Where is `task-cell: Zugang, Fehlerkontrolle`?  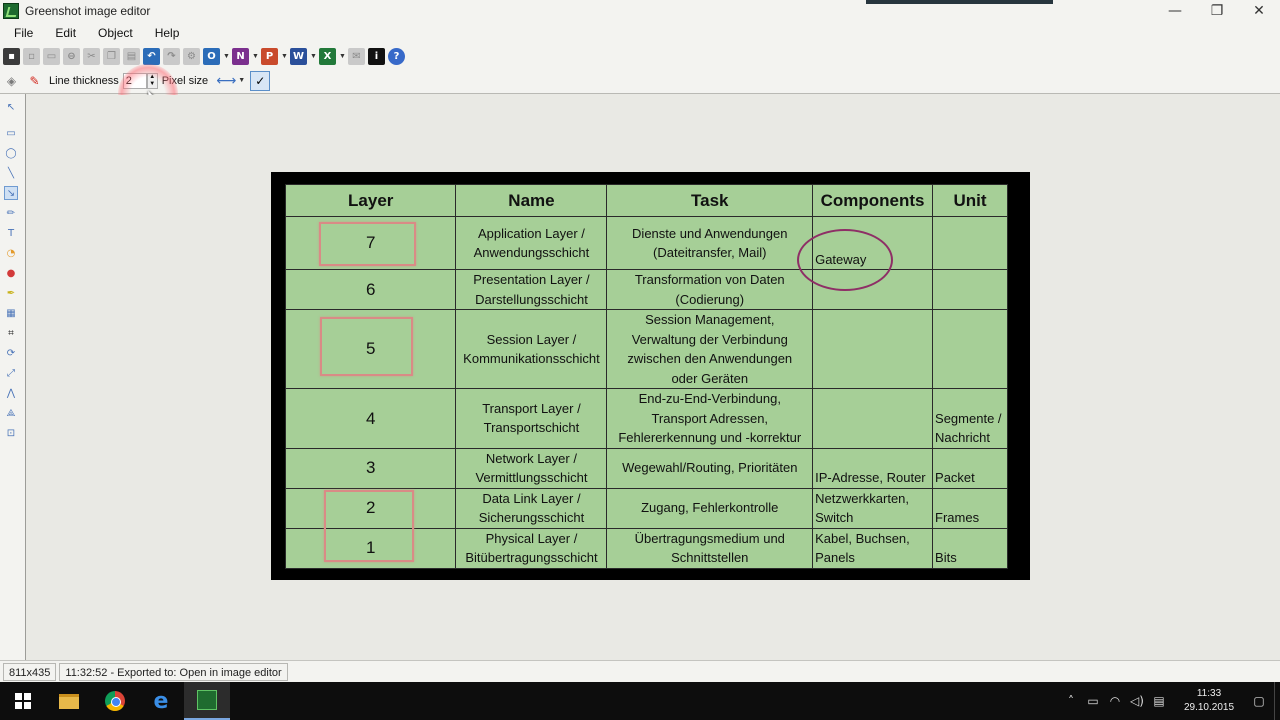
task-cell: Zugang, Fehlerkontrolle is located at coordinates (710, 508).